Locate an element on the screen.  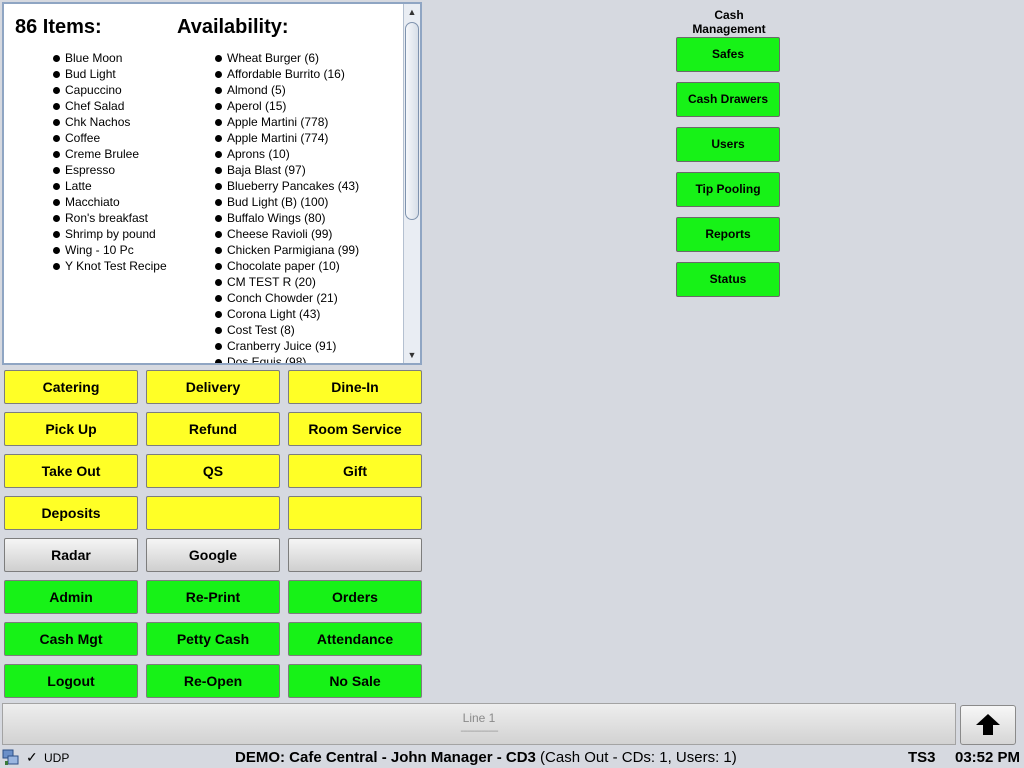
reports-button: Reports is located at coordinates (728, 234).